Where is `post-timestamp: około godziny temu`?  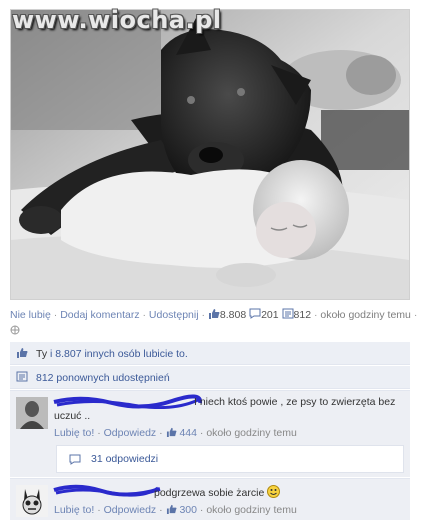 post-timestamp: około godziny temu is located at coordinates (365, 315).